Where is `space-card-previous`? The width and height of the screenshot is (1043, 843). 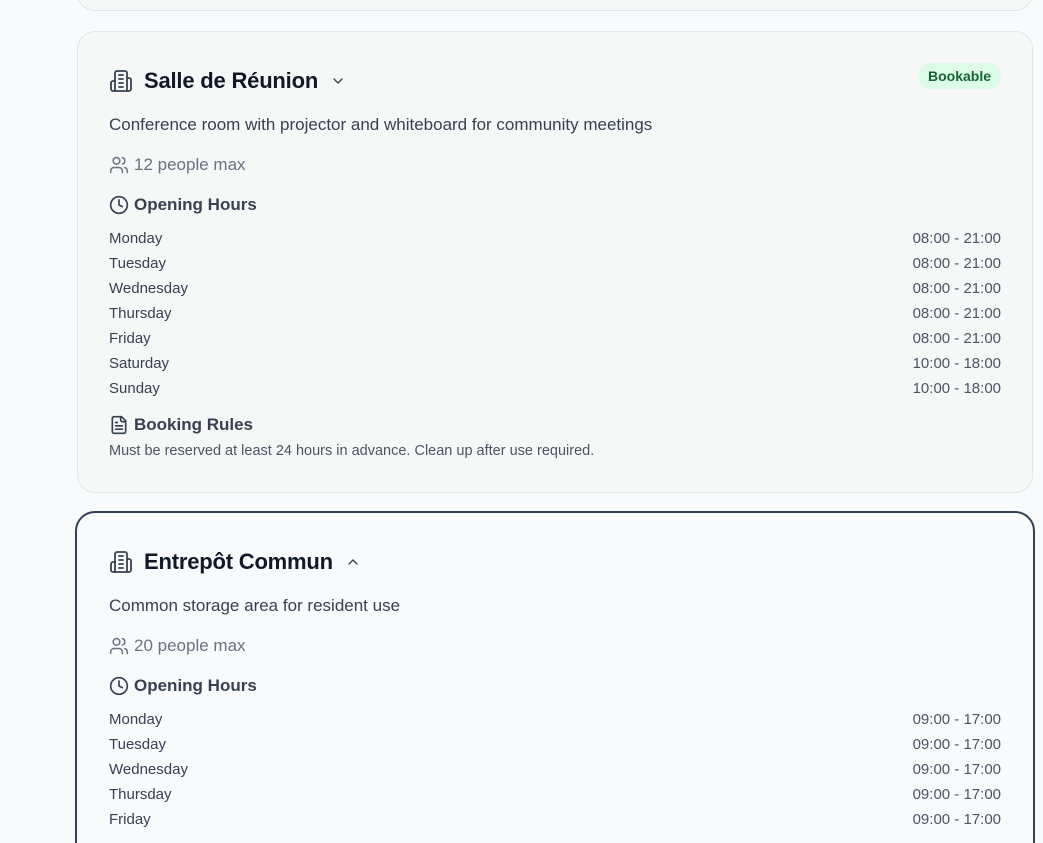
space-card-previous is located at coordinates (555, 5).